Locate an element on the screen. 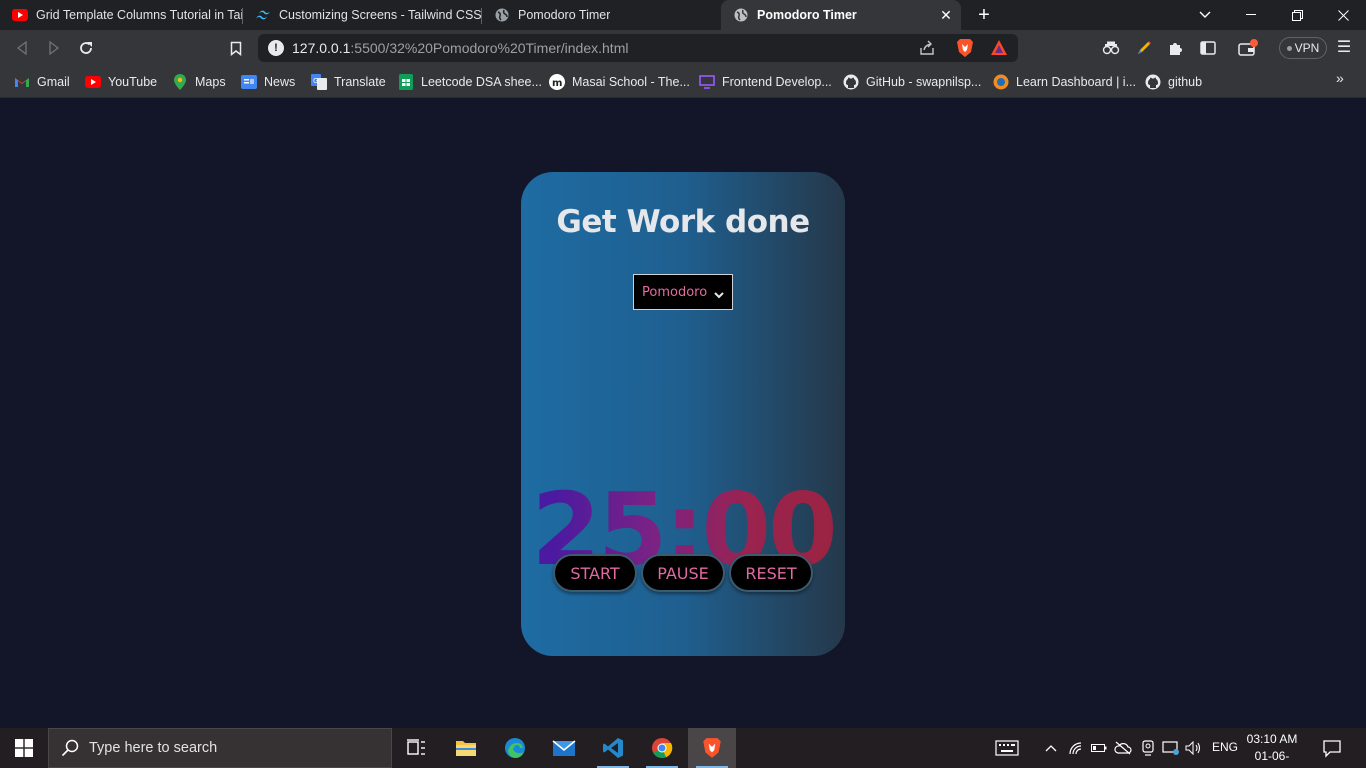 Image resolution: width=1366 pixels, height=768 pixels. pause-button: PAUSE is located at coordinates (683, 573).